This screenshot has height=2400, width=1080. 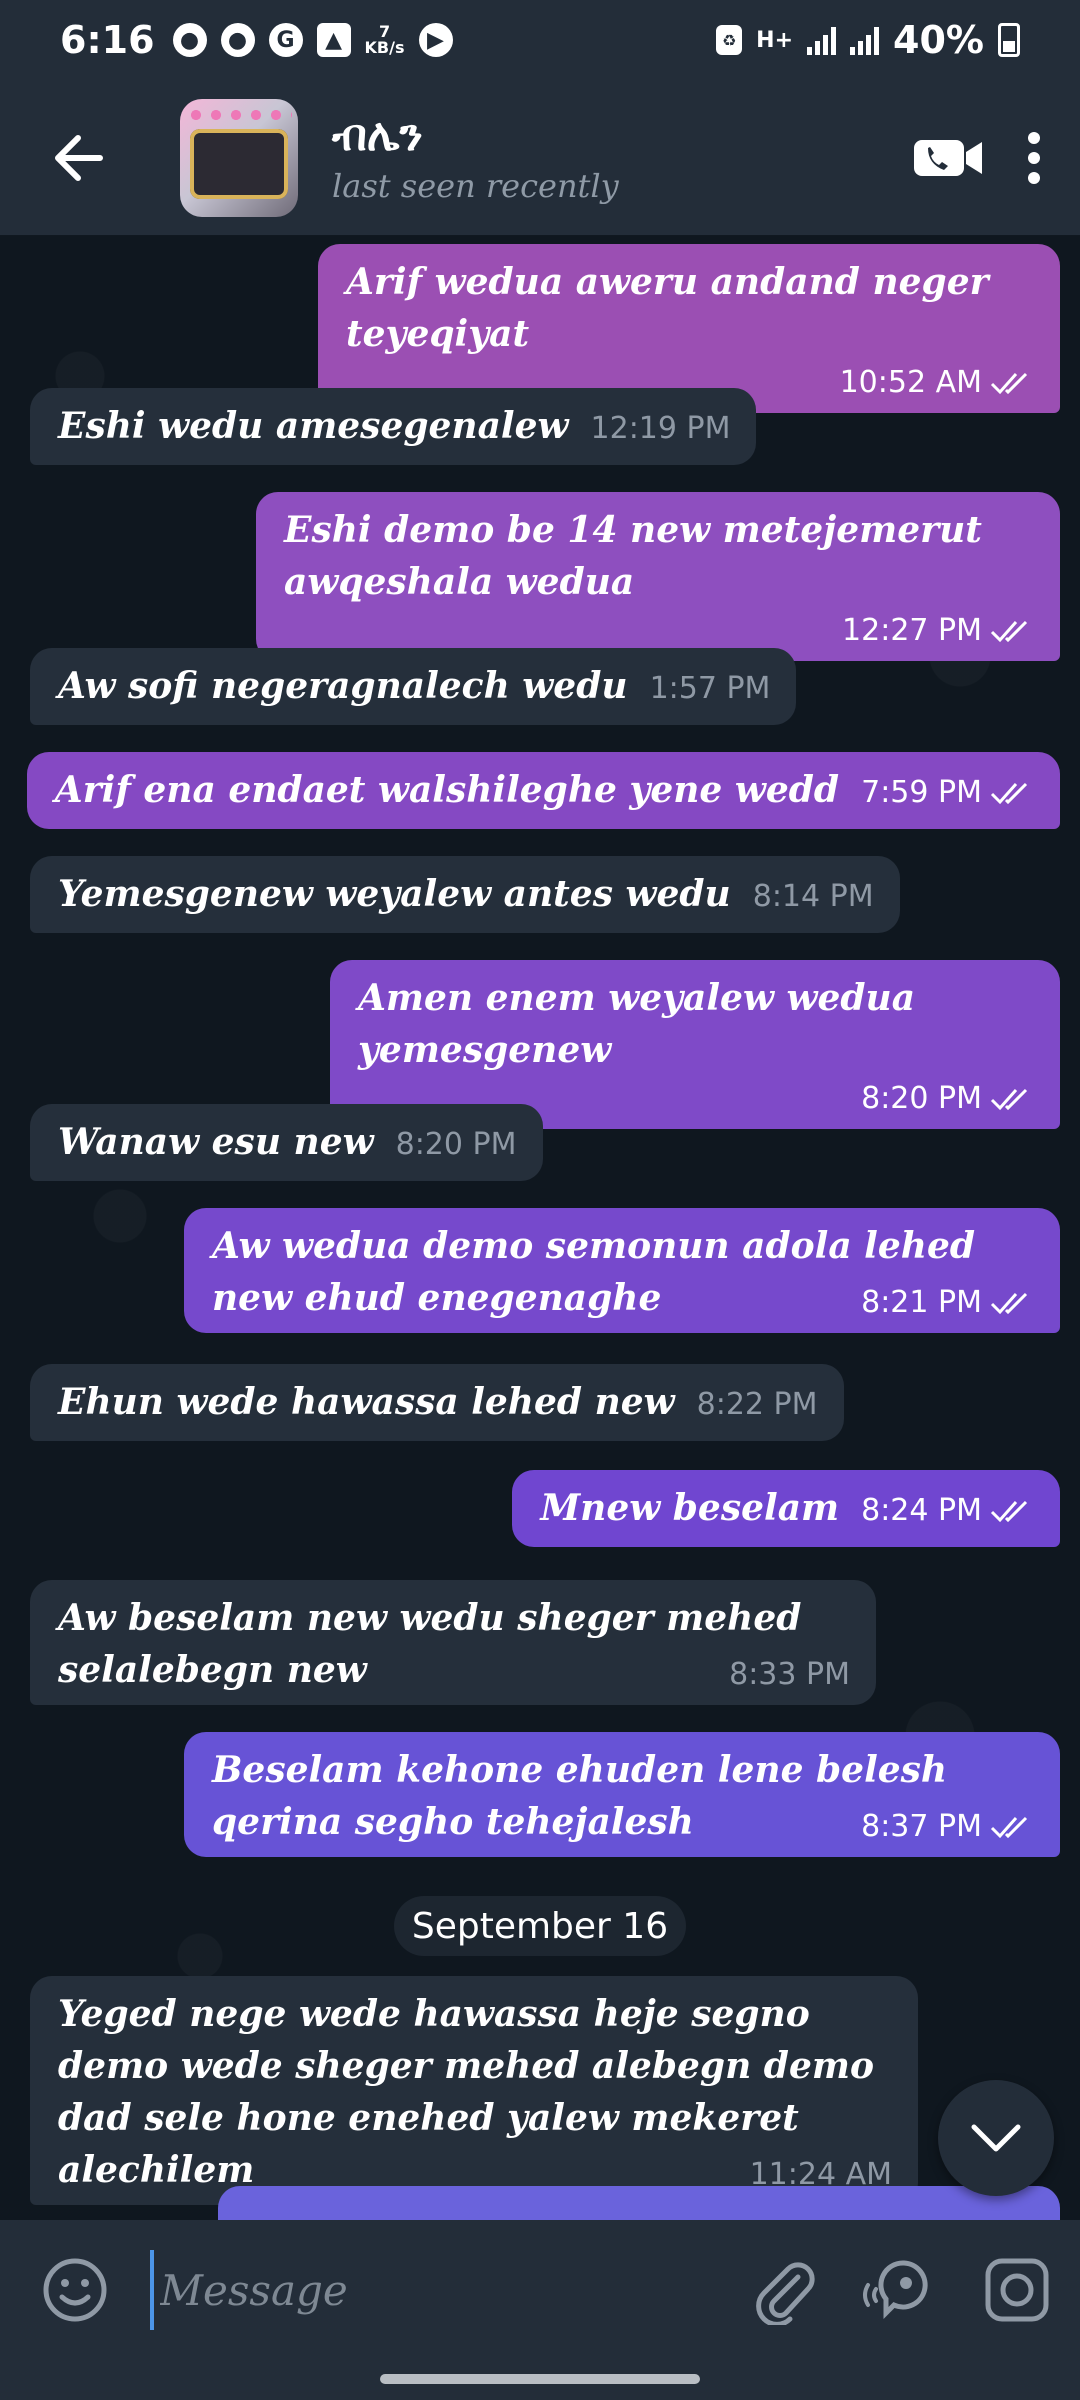 I want to click on message-meta: 12:27 PM, so click(x=938, y=631).